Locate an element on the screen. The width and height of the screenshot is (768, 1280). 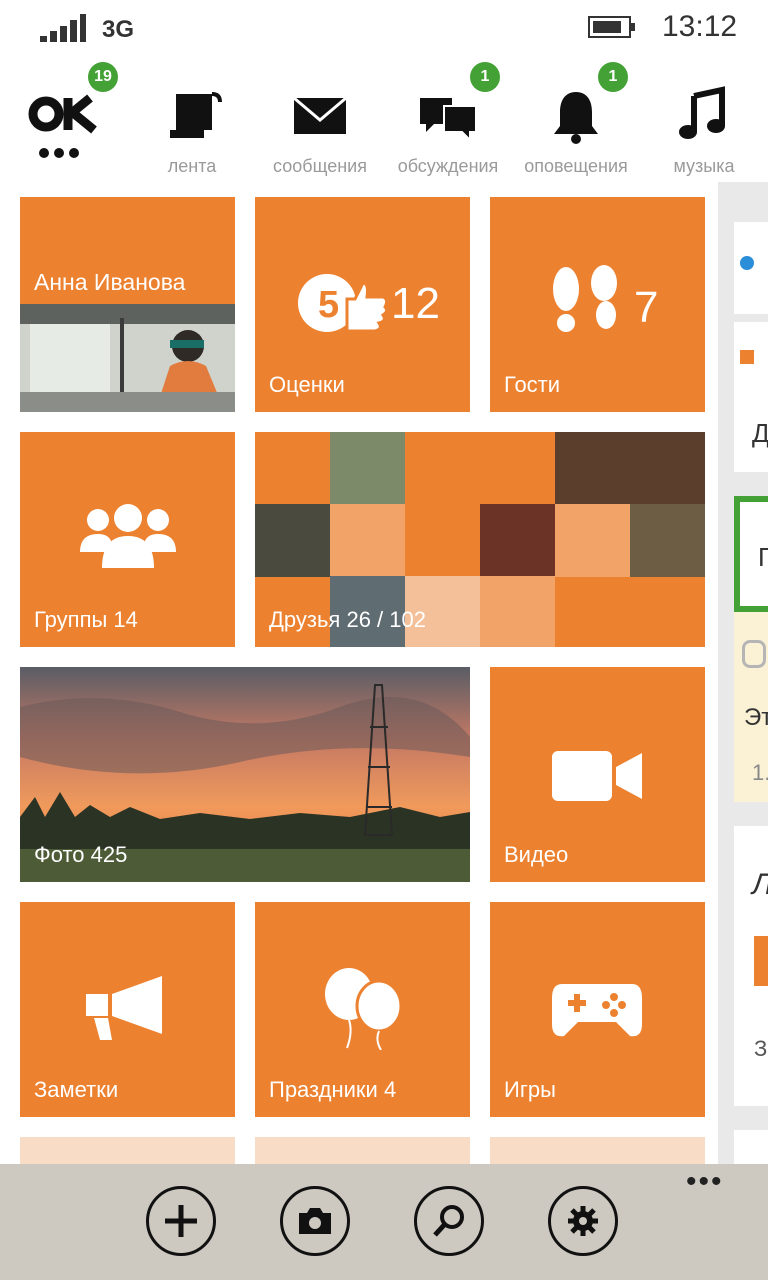
camera-button is located at coordinates (315, 1221).